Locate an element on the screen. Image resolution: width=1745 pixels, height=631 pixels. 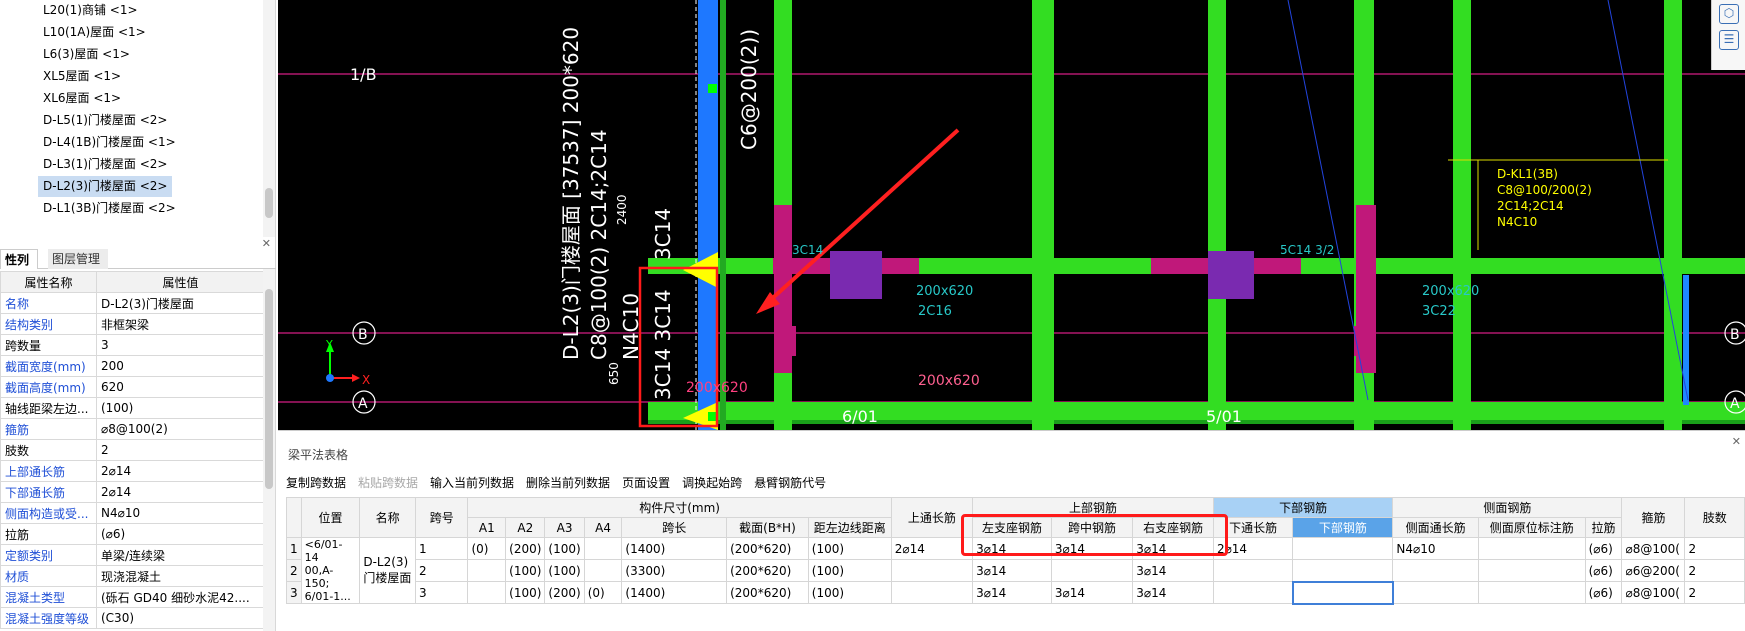
toolbar-button: 悬臂钢筋代号 is located at coordinates (790, 482).